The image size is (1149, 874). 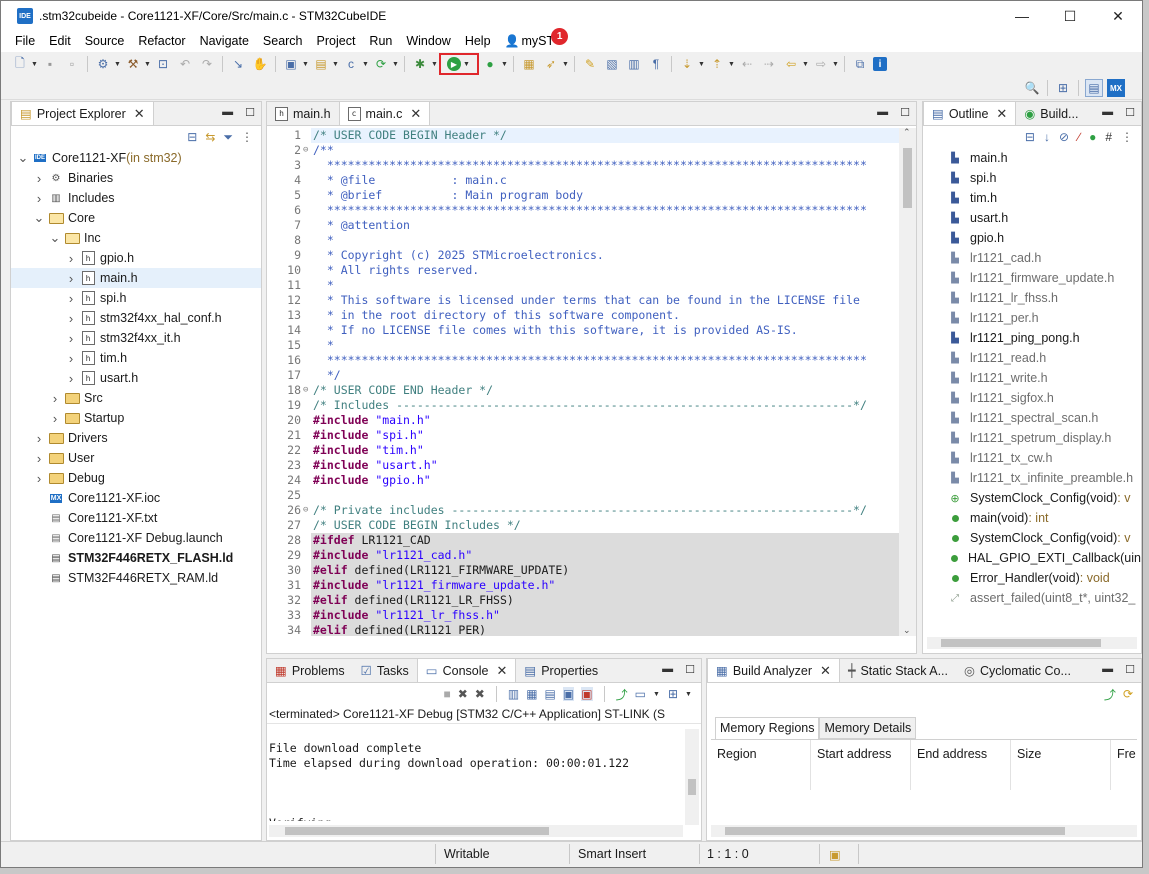 I want to click on open-folder-dropdown-icon: ▼, so click(x=336, y=64).